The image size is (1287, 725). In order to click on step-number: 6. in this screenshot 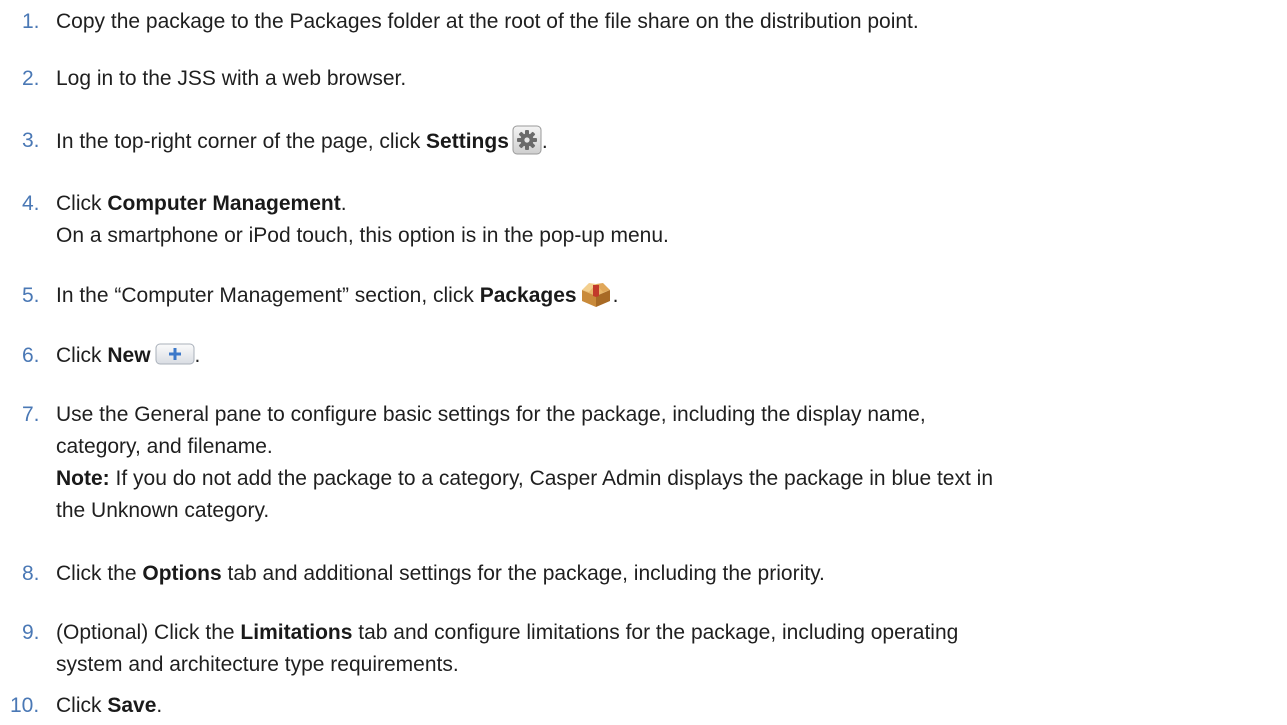, I will do `click(31, 355)`.